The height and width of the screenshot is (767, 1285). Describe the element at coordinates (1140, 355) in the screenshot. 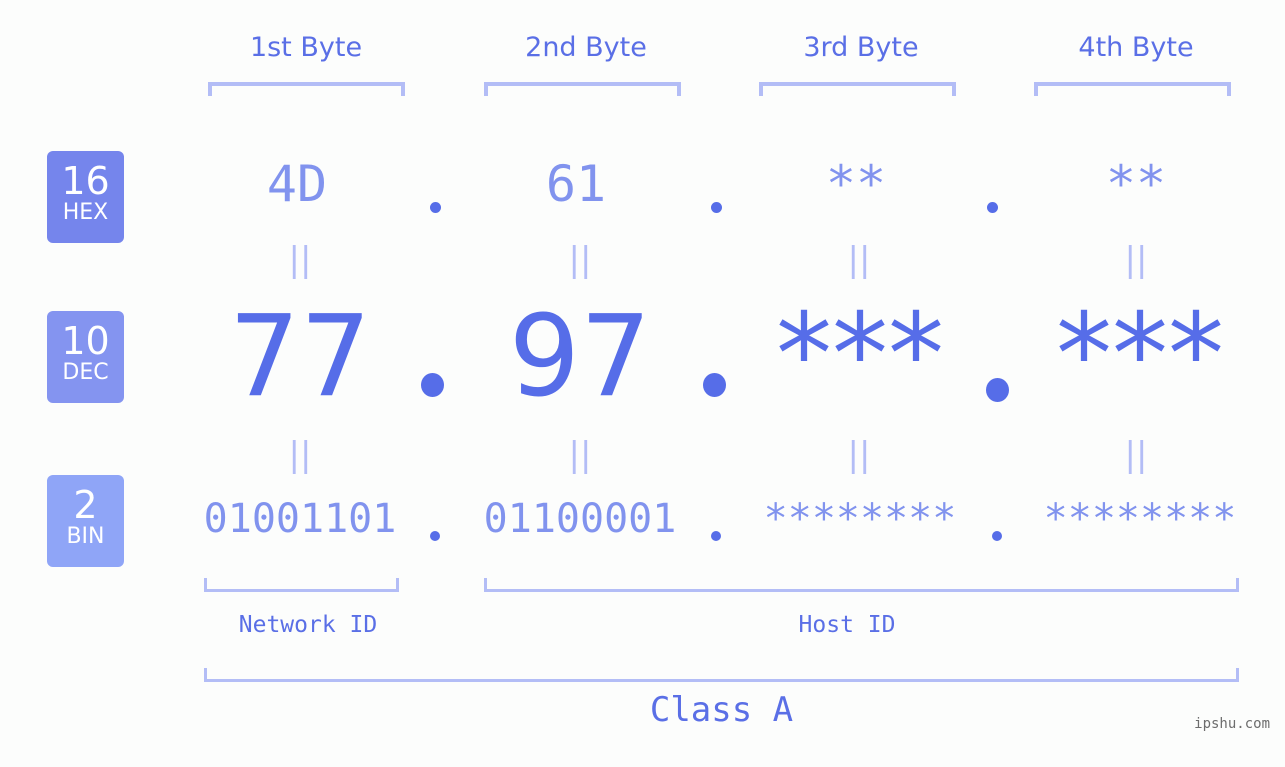

I see `dec-value-4: ***` at that location.